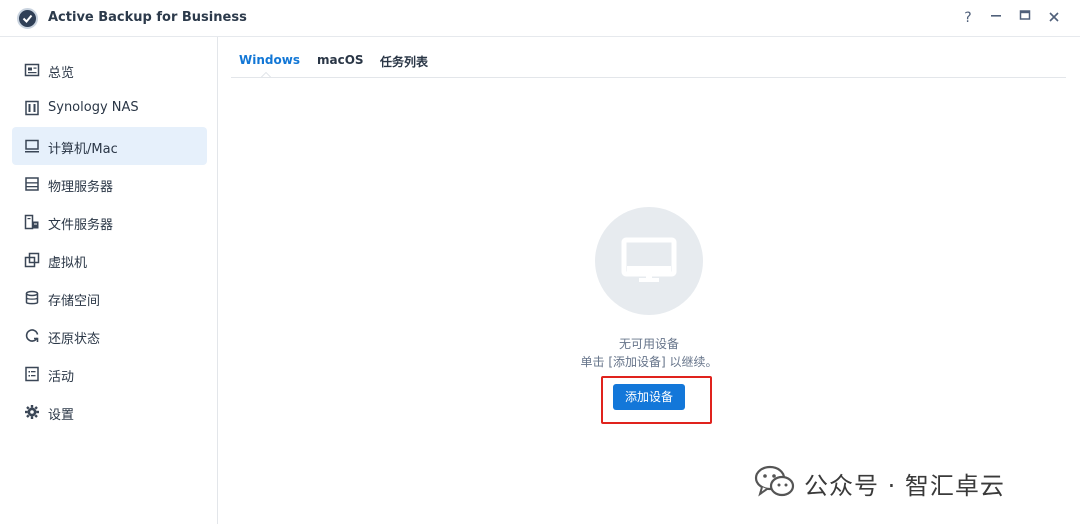 This screenshot has width=1080, height=524. What do you see at coordinates (109, 412) in the screenshot?
I see `sidebar-item-settings: 设置` at bounding box center [109, 412].